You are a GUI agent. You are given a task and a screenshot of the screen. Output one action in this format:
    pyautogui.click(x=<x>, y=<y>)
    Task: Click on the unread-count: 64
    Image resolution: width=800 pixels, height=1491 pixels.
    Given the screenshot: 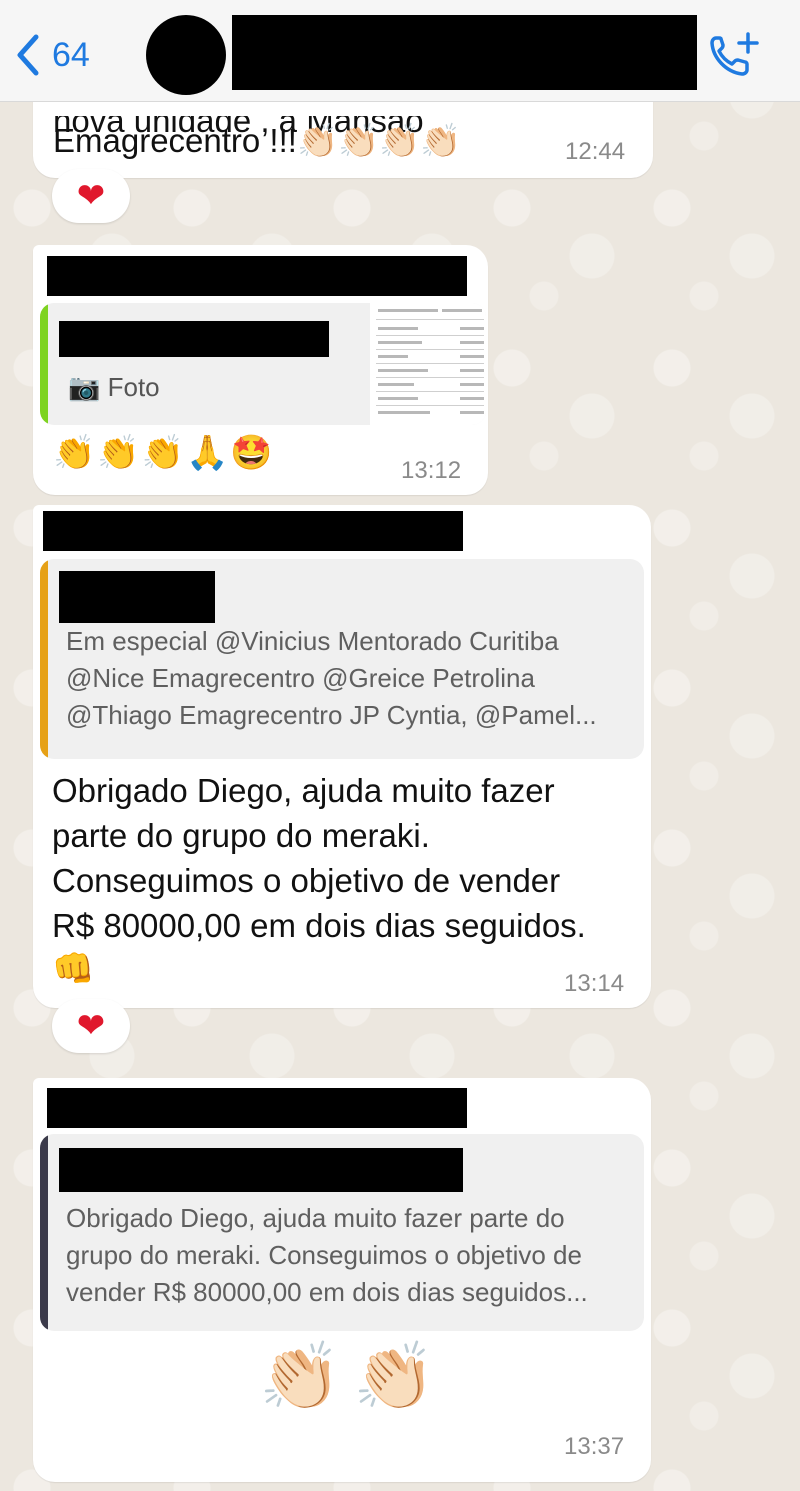 What is the action you would take?
    pyautogui.click(x=71, y=54)
    